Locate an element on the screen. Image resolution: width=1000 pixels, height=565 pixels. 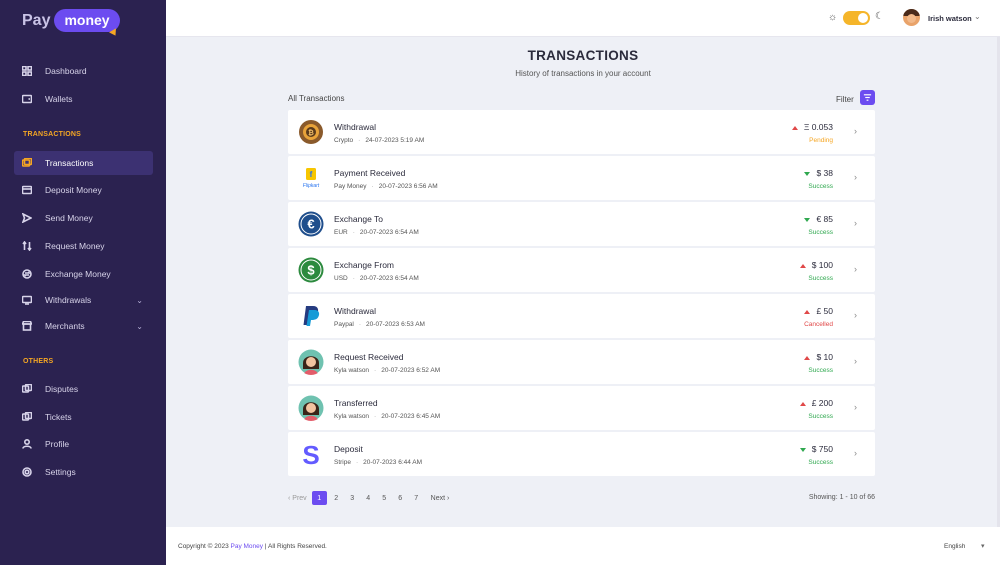
sidebar-item-transactions: Transactions is located at coordinates (83, 163).